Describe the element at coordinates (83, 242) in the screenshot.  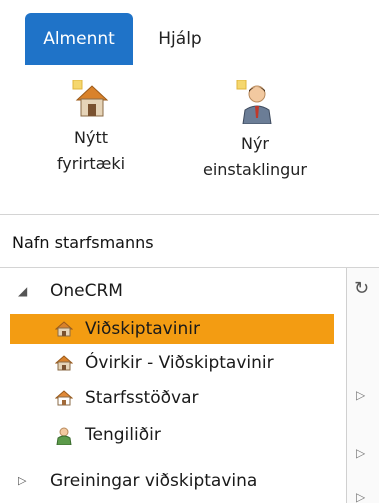
I see `section-title: Nafn starfsmanns` at that location.